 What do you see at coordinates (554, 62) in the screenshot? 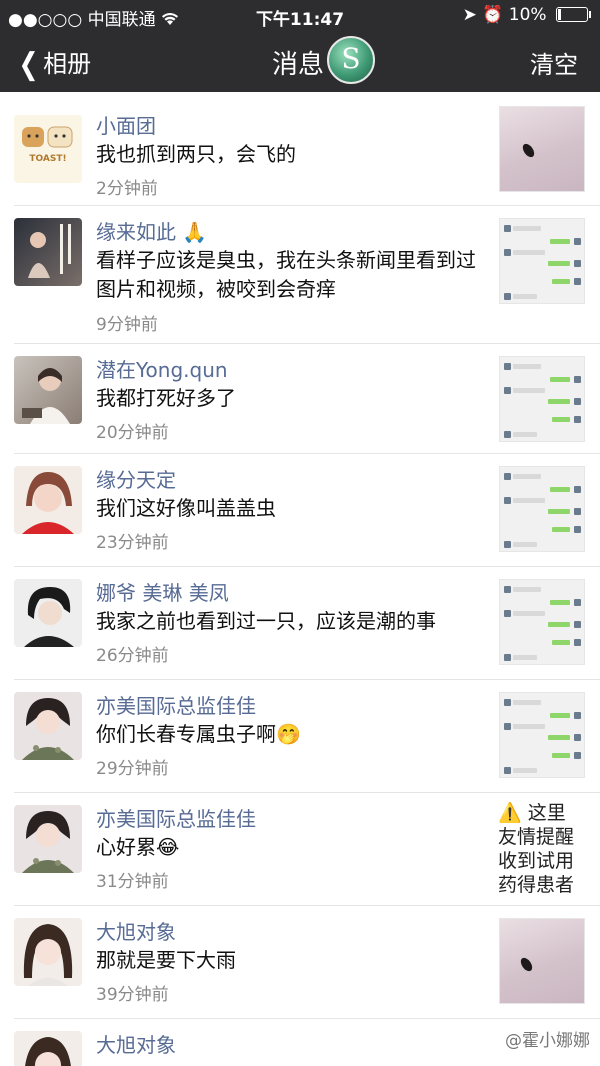
I see `clear-button: 清空` at bounding box center [554, 62].